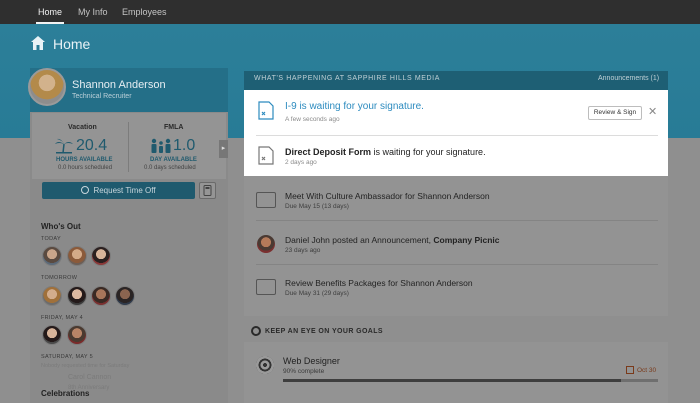  Describe the element at coordinates (64, 146) in the screenshot. I see `palm-tree-icon` at that location.